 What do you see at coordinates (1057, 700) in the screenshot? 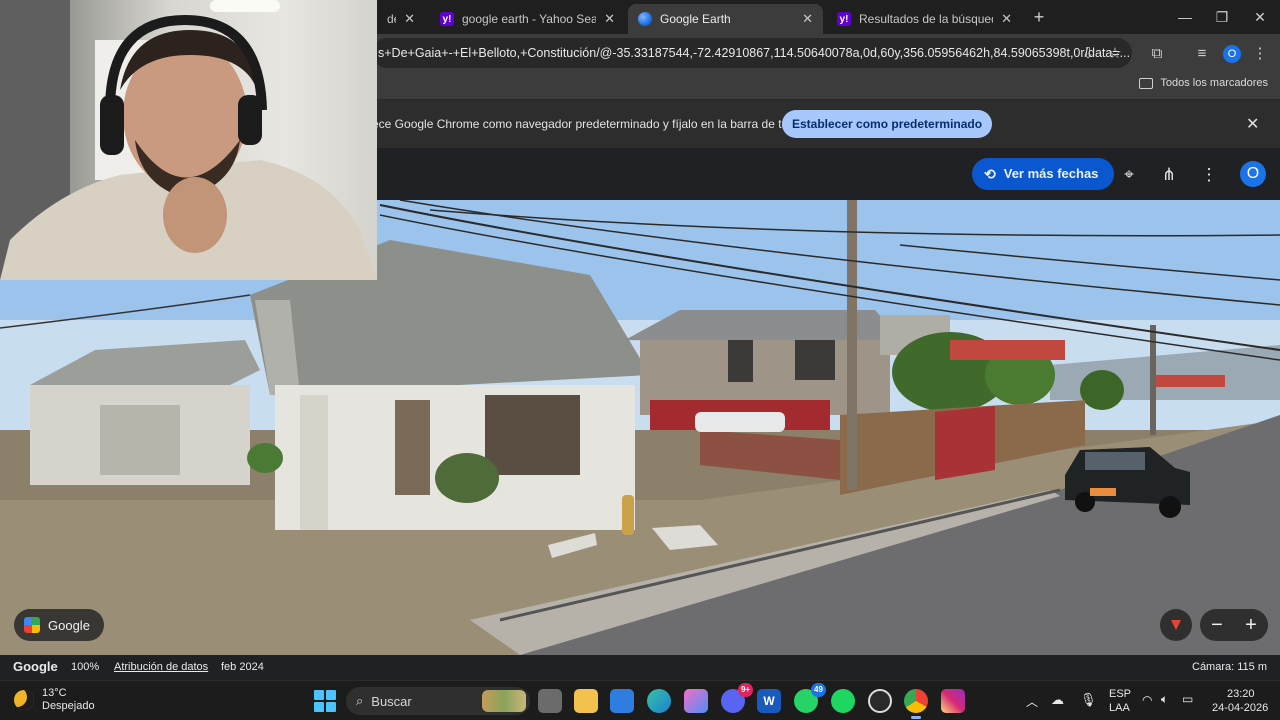
I see `cloud-icon: ☁` at bounding box center [1057, 700].